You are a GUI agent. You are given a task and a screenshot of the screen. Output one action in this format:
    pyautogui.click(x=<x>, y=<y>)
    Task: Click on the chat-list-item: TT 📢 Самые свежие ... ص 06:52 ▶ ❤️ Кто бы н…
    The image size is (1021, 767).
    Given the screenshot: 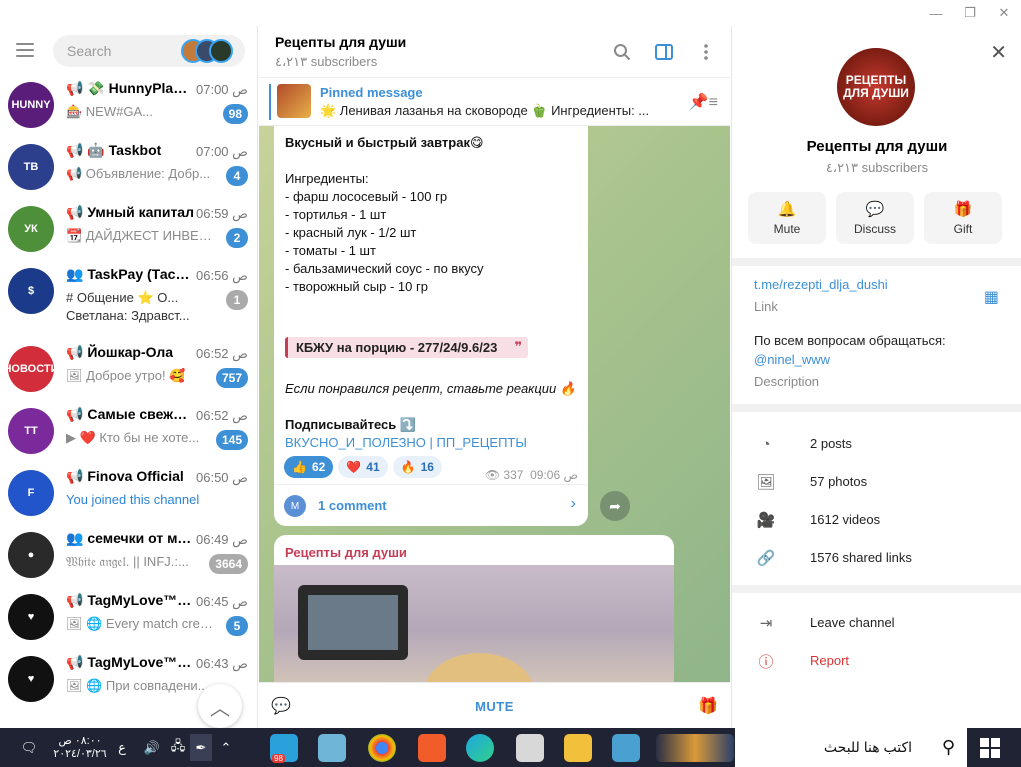 What is the action you would take?
    pyautogui.click(x=128, y=433)
    